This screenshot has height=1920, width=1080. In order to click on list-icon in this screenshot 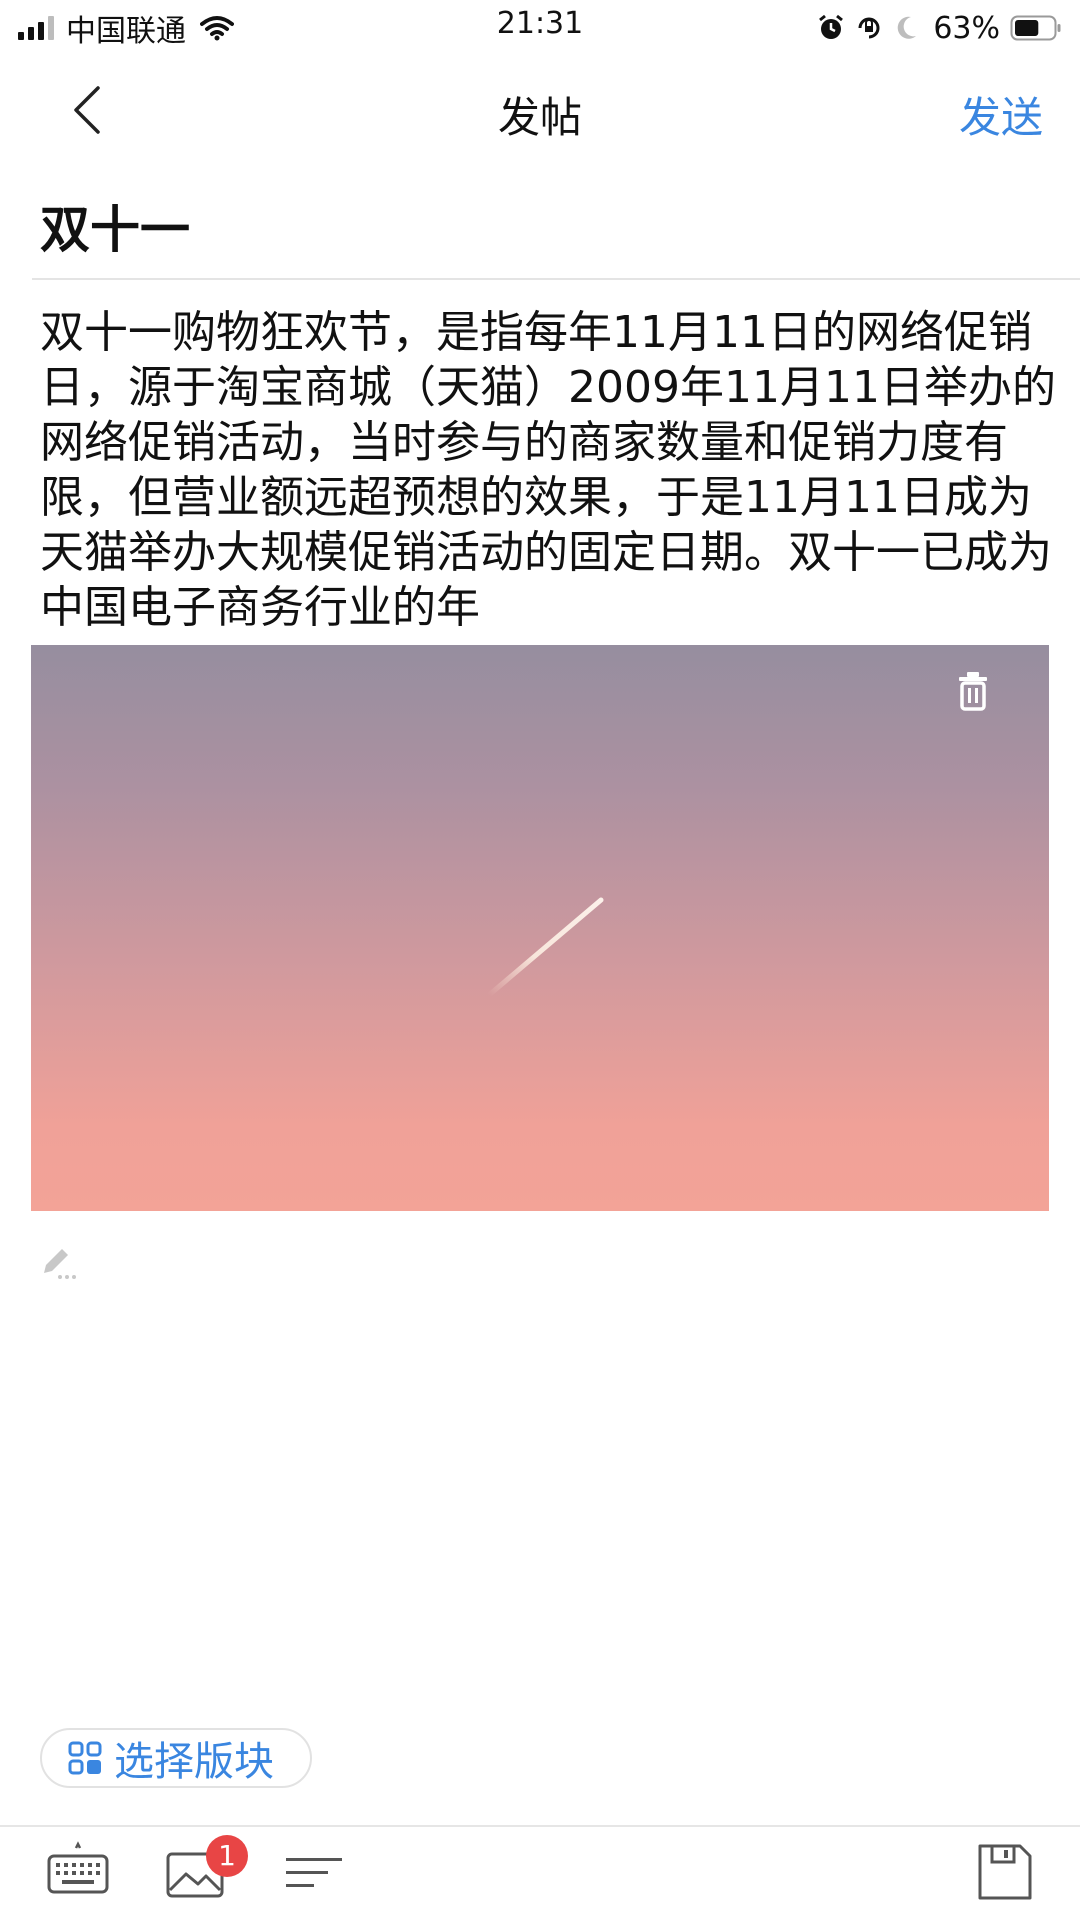, I will do `click(314, 1872)`.